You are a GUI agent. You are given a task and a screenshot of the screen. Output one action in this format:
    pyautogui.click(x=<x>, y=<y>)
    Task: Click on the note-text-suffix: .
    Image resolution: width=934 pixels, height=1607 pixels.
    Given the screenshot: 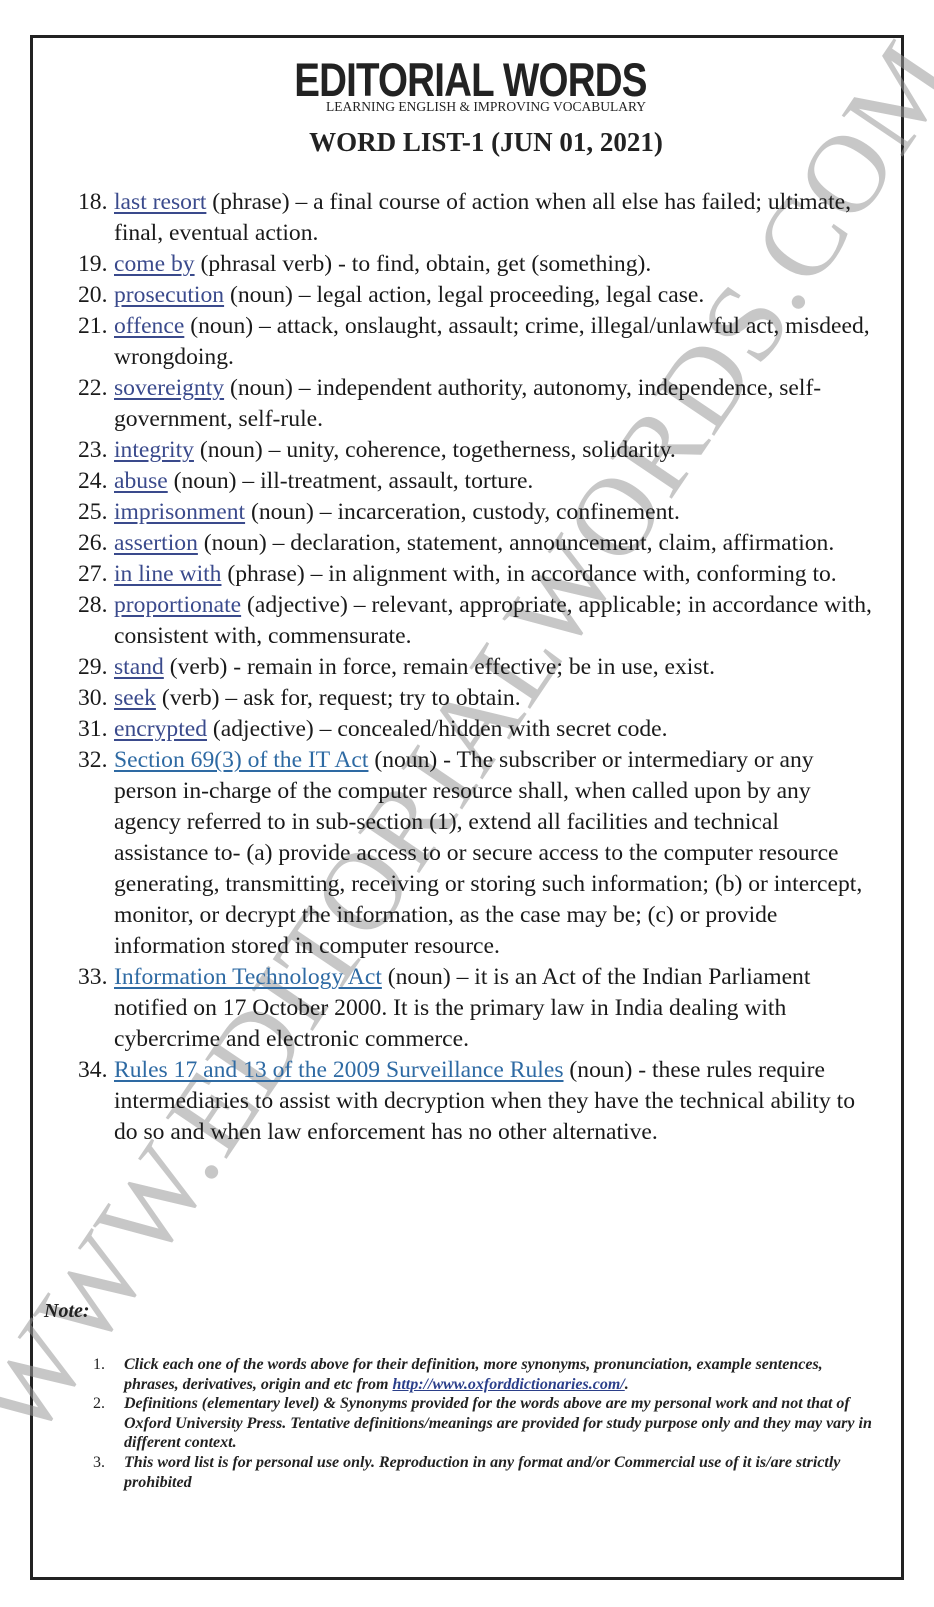 What is the action you would take?
    pyautogui.click(x=626, y=1384)
    